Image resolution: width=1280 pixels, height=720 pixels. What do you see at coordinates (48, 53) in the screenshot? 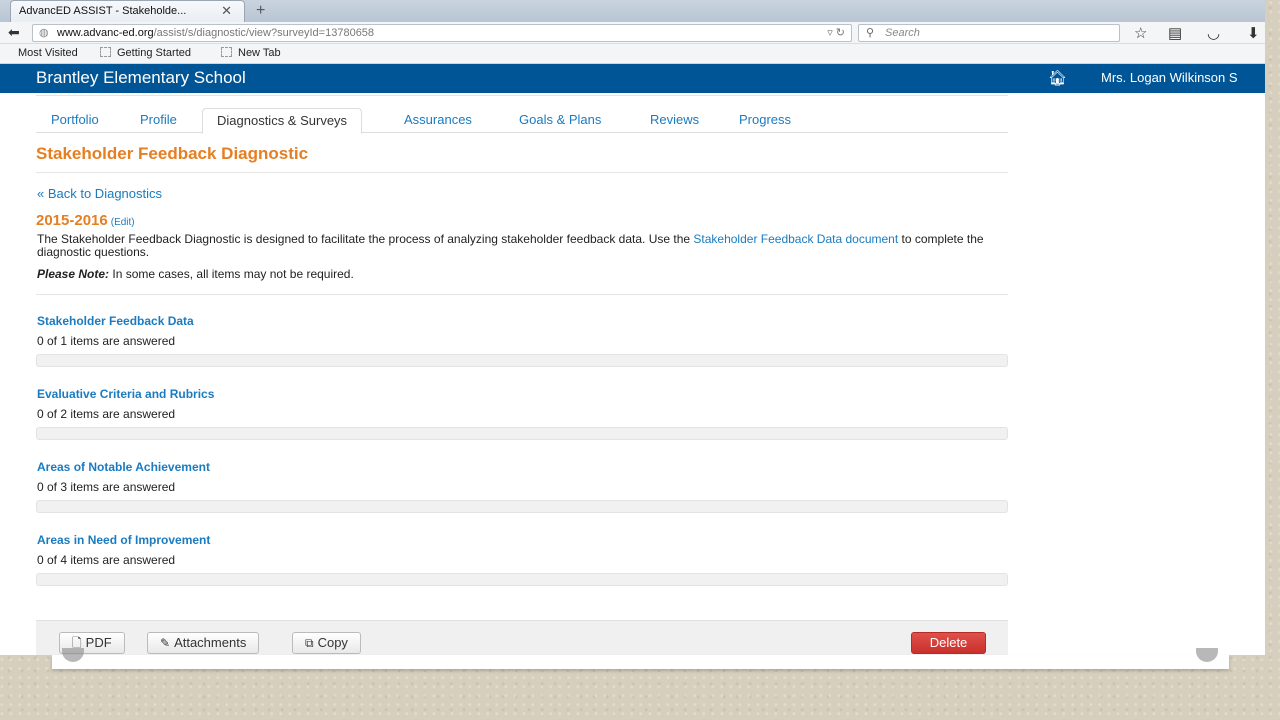
I see `bookmark-most-visited: Most Visited` at bounding box center [48, 53].